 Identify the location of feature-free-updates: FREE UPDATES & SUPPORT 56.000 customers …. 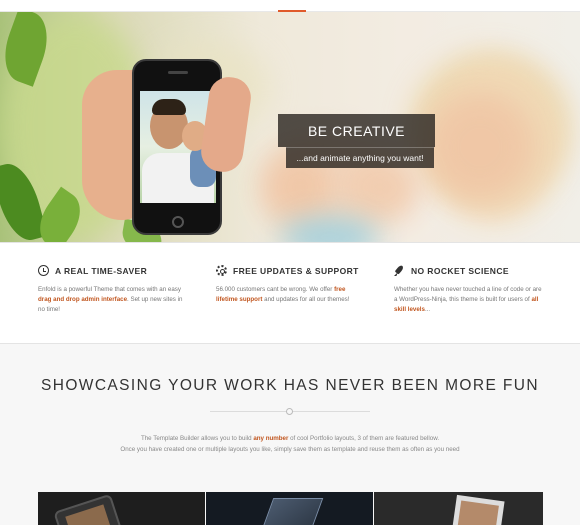
(291, 285).